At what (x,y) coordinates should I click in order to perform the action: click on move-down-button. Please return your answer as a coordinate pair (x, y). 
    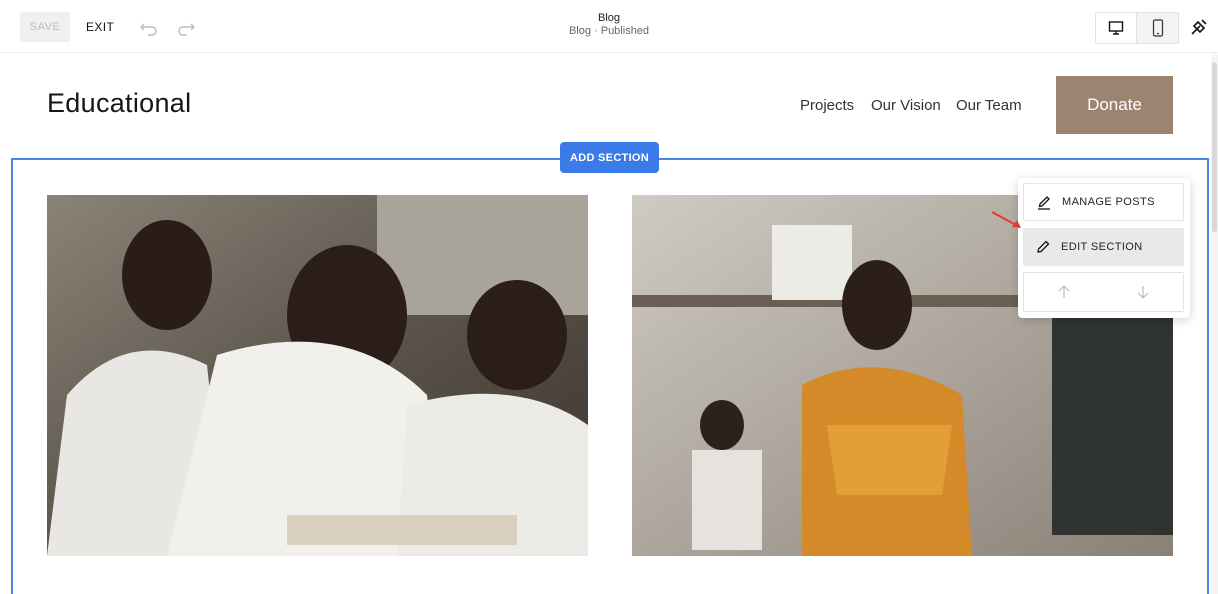
    Looking at the image, I should click on (1144, 292).